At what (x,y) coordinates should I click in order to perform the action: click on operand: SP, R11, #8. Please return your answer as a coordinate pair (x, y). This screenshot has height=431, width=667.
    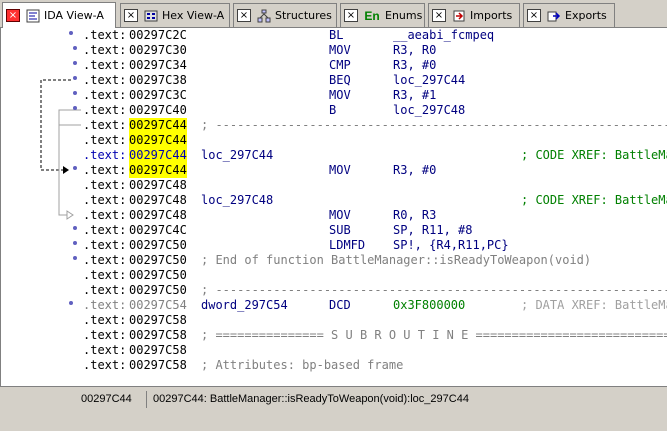
    Looking at the image, I should click on (432, 230).